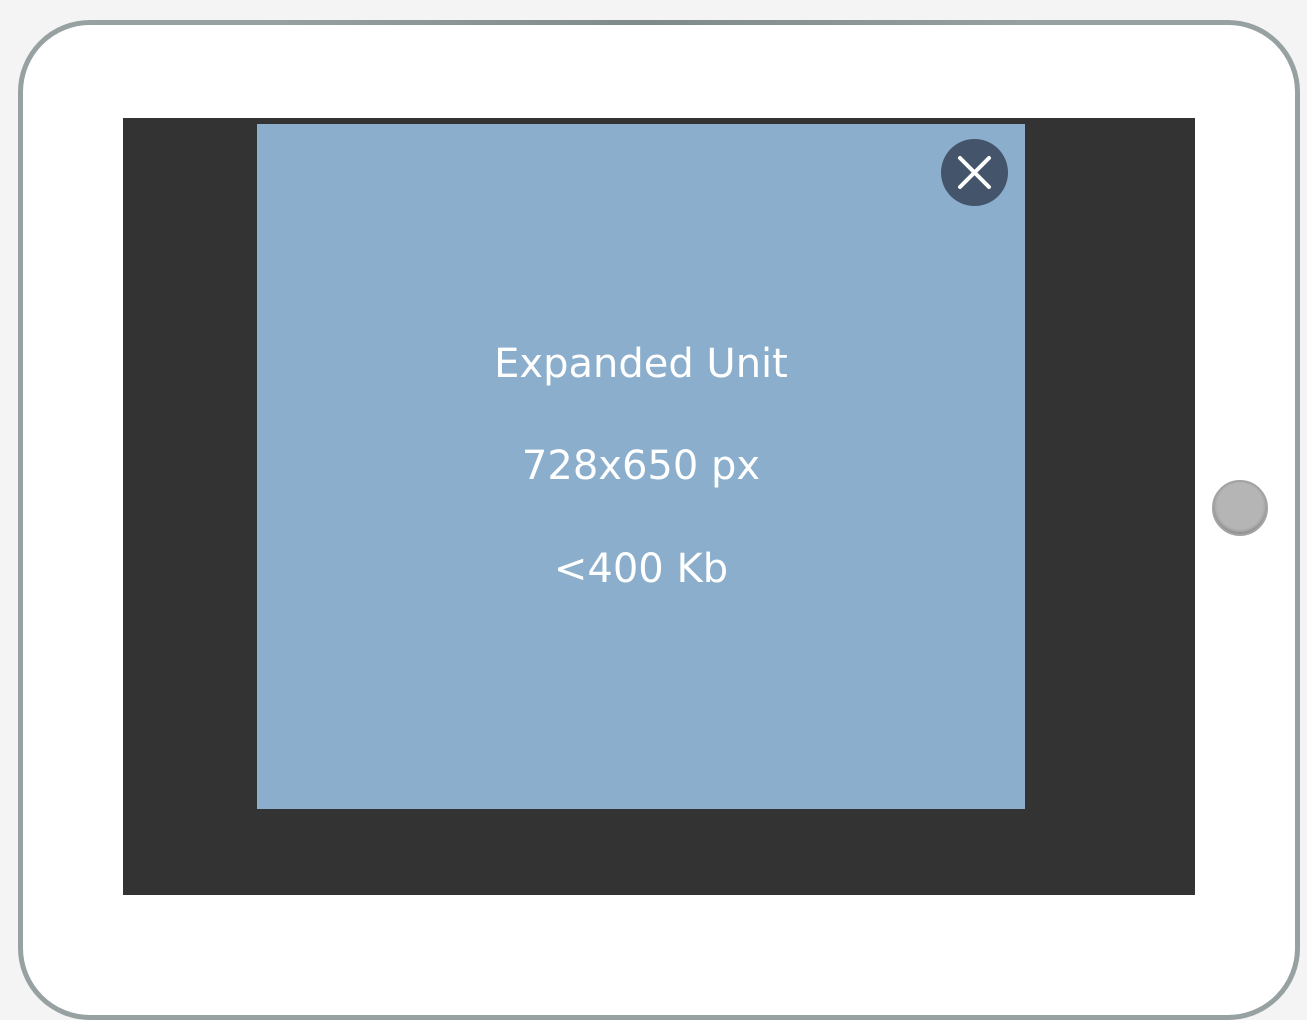 This screenshot has height=1020, width=1307. I want to click on ad-unit-dimensions: 728x650 px, so click(641, 466).